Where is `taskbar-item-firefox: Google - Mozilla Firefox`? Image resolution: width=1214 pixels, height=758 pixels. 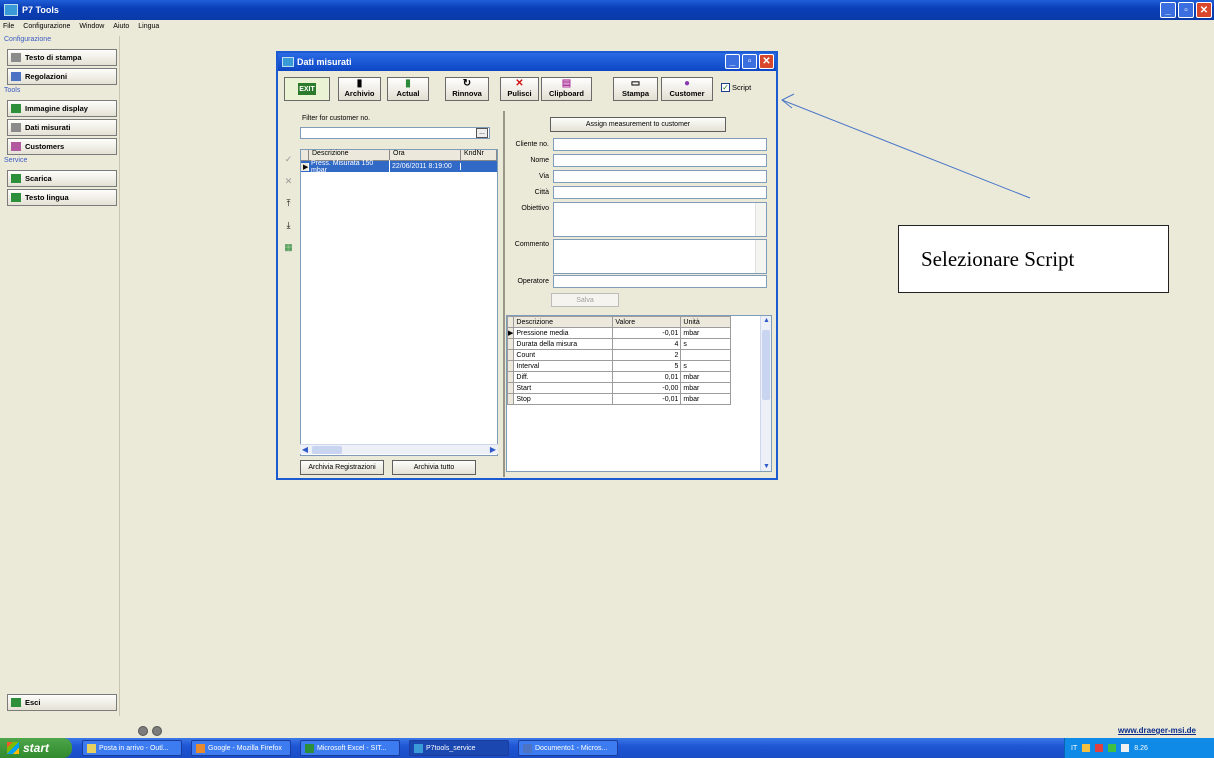
taskbar-item-firefox: Google - Mozilla Firefox is located at coordinates (241, 748).